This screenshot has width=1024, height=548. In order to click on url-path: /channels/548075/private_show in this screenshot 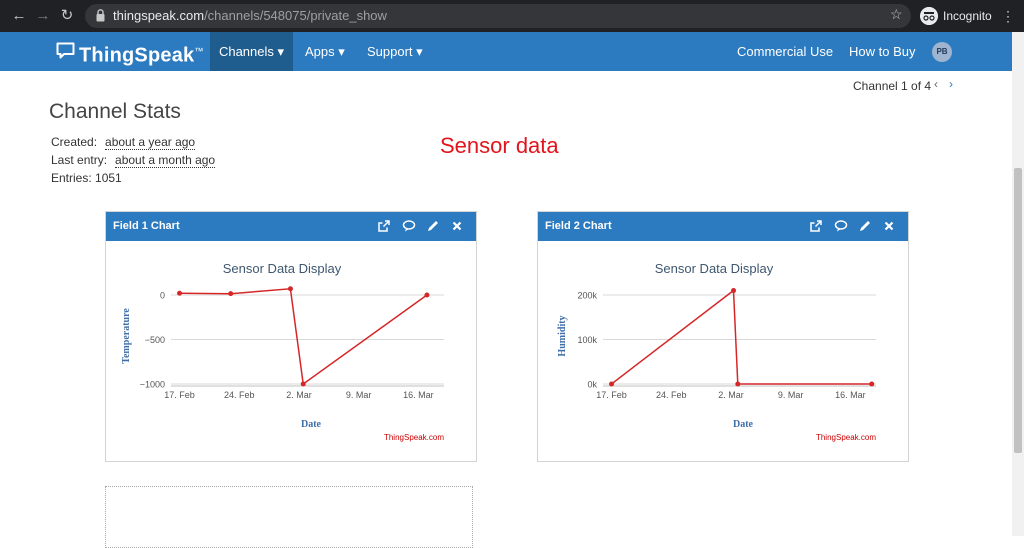, I will do `click(295, 15)`.